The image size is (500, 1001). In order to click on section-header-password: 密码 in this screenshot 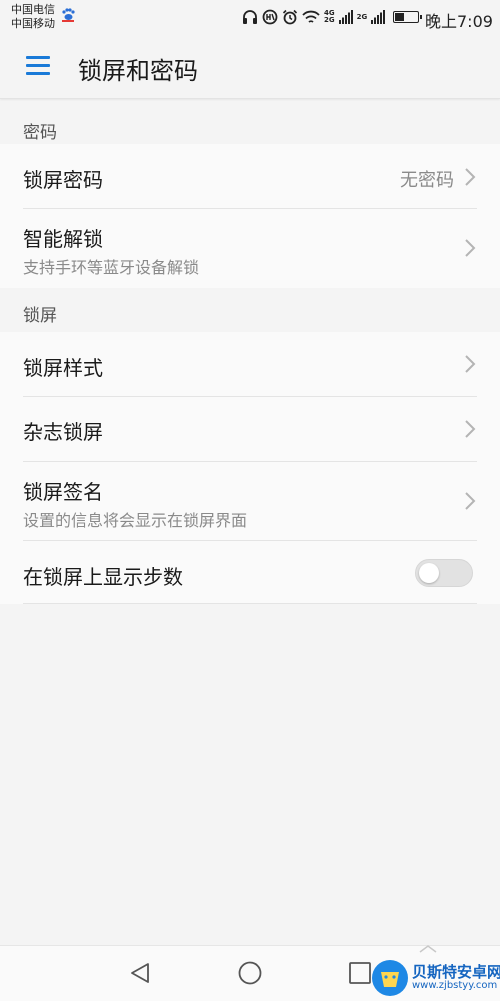, I will do `click(250, 127)`.